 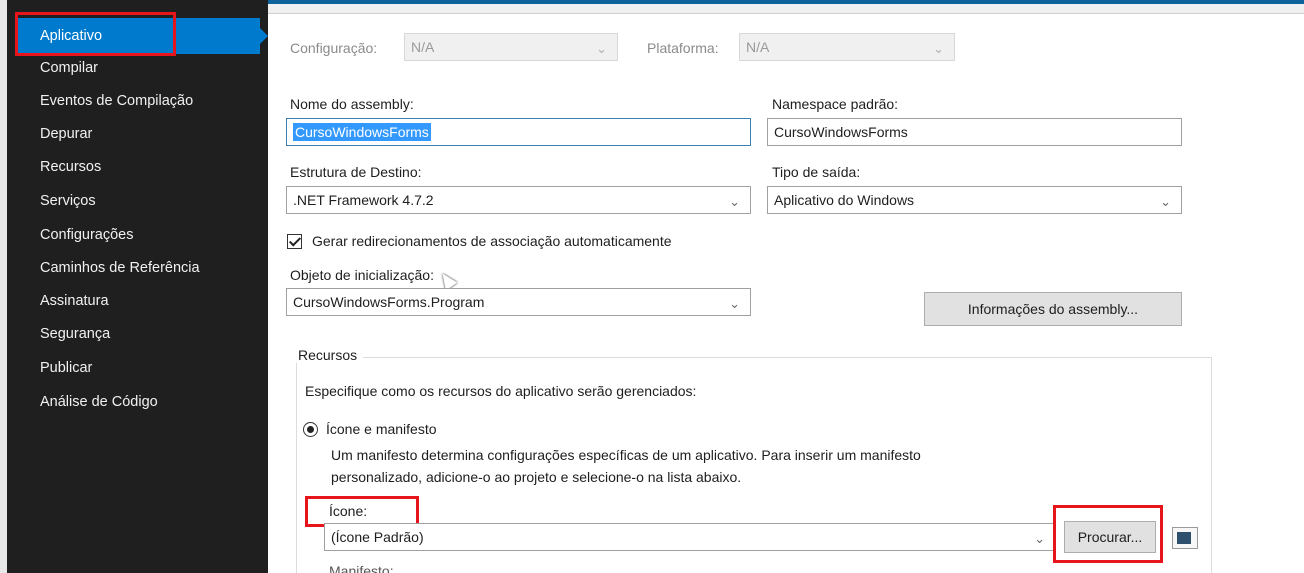 What do you see at coordinates (70, 334) in the screenshot?
I see `nav-item-seguranca: Segurança` at bounding box center [70, 334].